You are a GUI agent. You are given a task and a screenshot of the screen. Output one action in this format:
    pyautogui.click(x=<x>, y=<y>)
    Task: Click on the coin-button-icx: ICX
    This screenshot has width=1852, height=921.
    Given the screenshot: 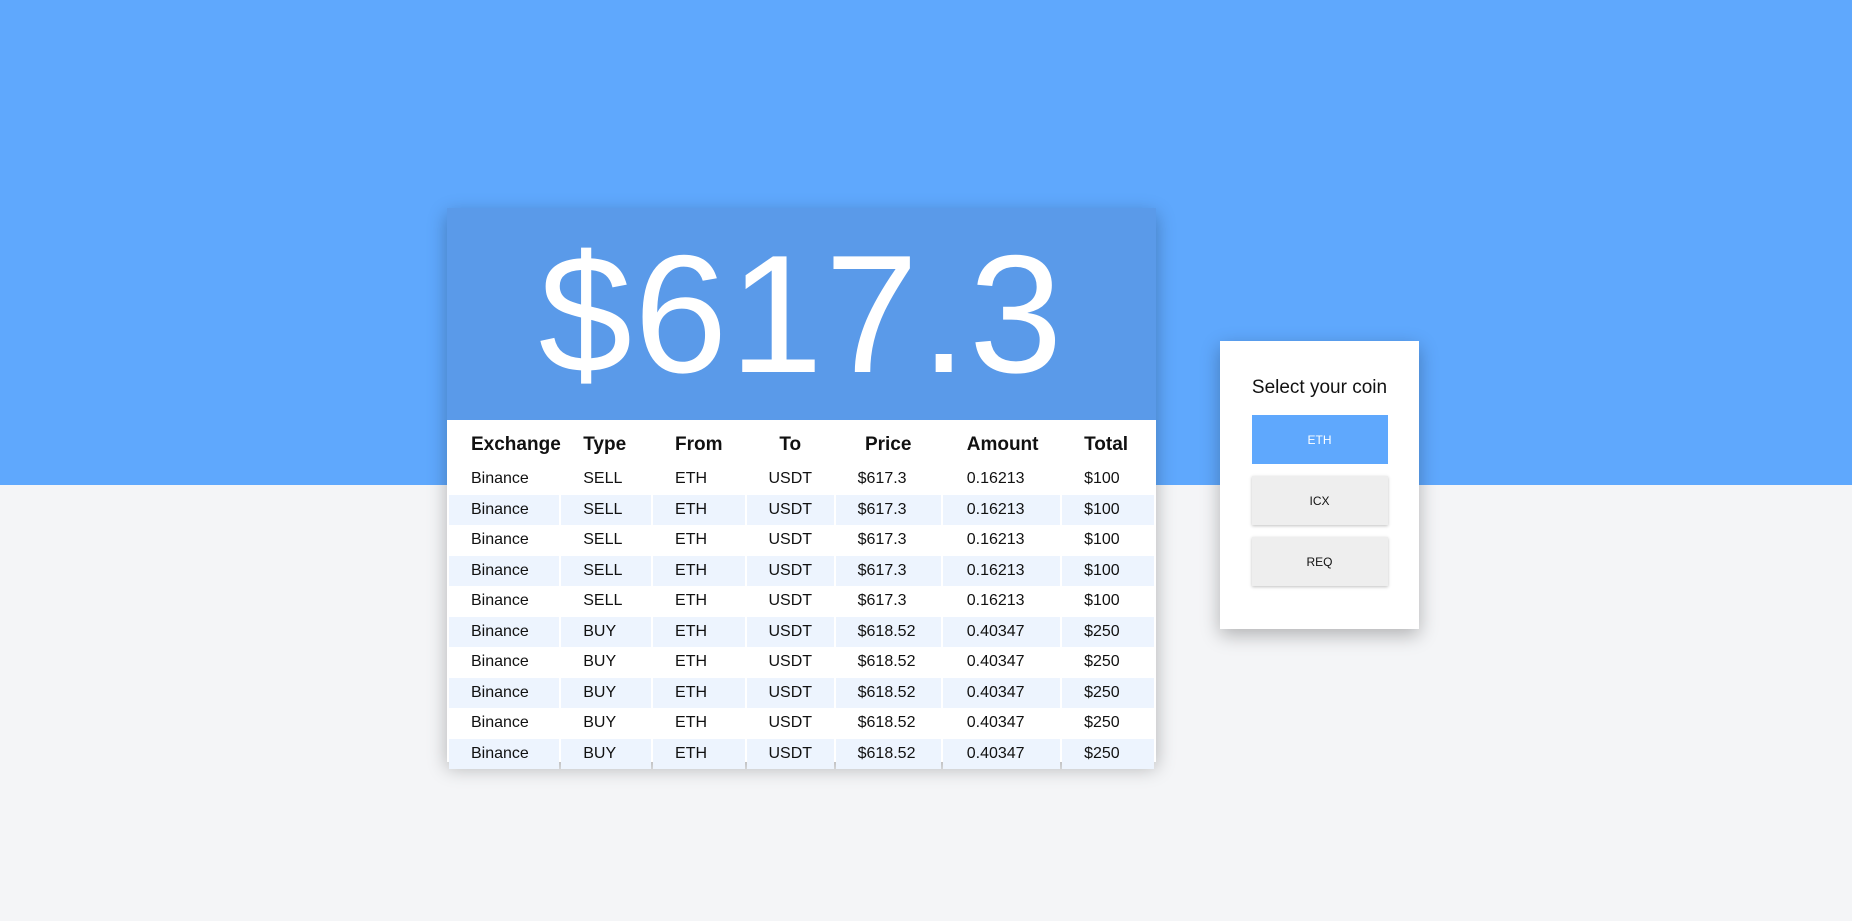 What is the action you would take?
    pyautogui.click(x=1319, y=500)
    